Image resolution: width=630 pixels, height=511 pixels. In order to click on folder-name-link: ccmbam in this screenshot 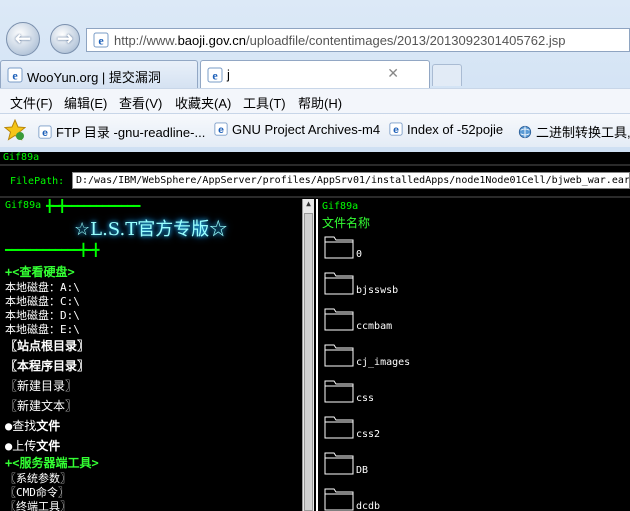, I will do `click(374, 326)`.